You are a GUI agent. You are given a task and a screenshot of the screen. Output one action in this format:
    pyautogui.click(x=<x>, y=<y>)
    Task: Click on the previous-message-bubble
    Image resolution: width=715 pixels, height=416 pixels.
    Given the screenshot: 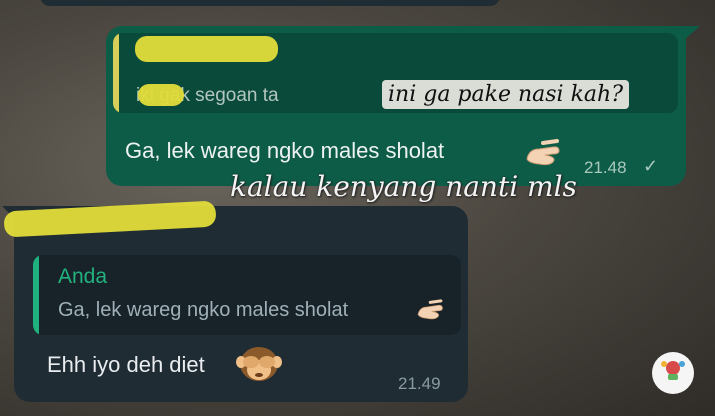 What is the action you would take?
    pyautogui.click(x=270, y=3)
    